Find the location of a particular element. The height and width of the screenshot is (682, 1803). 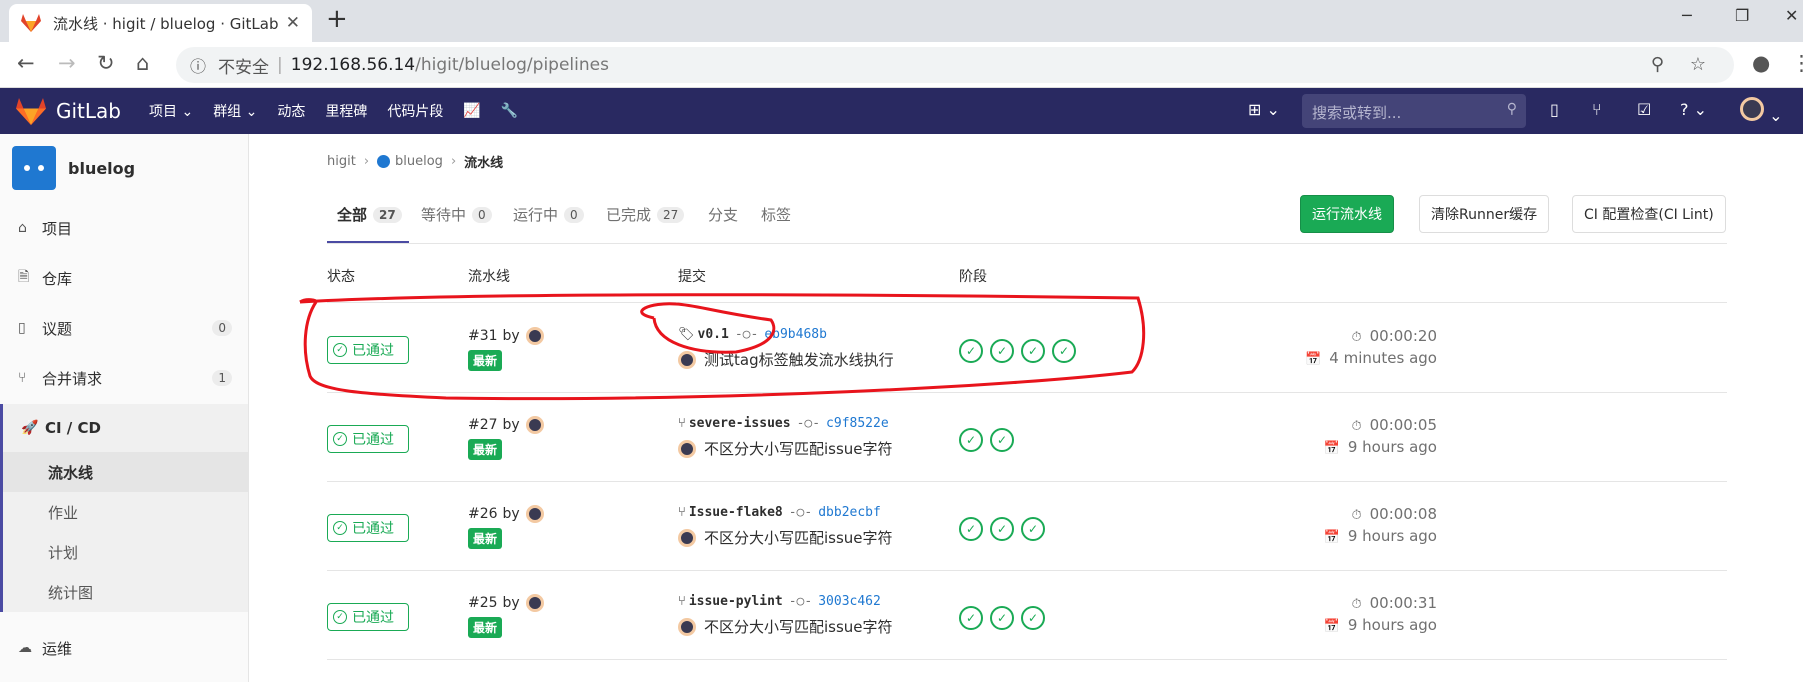

wrench-icon: 🔧 is located at coordinates (509, 111).